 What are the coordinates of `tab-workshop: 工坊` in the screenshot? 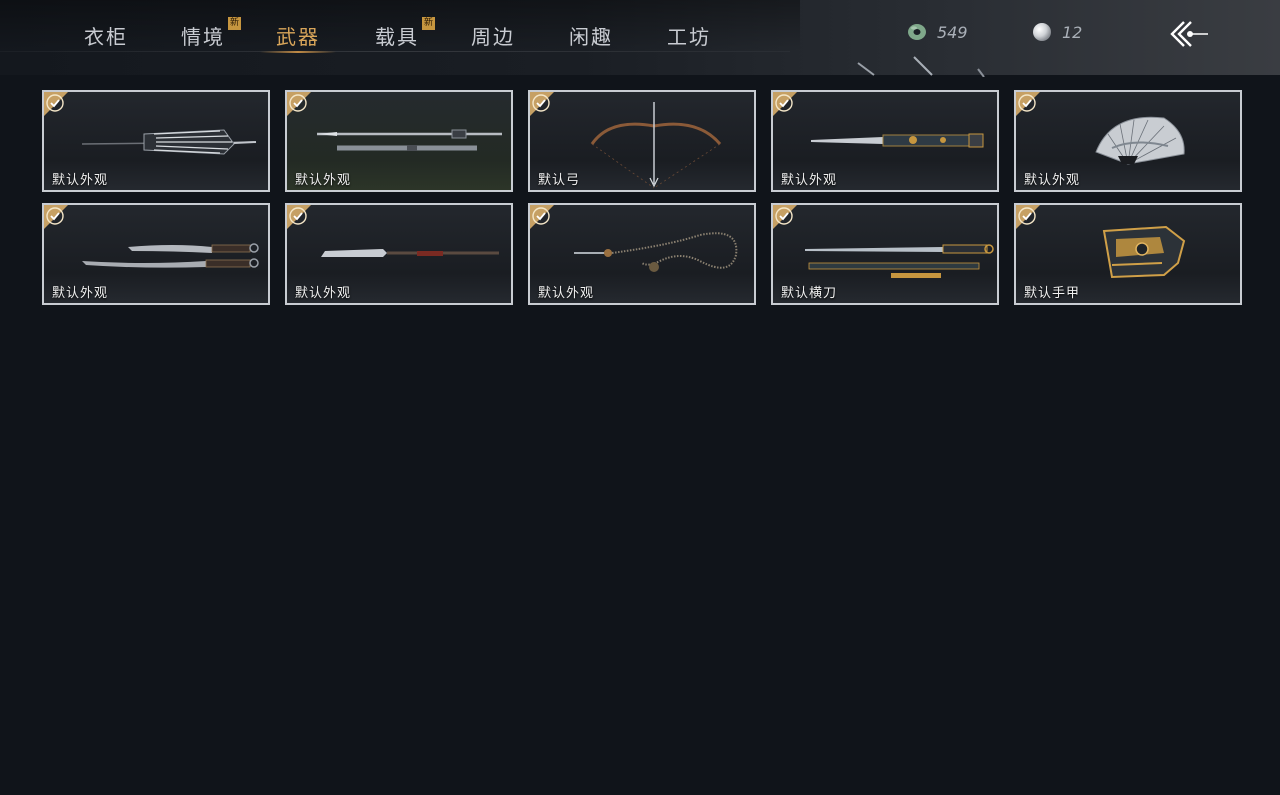 It's located at (689, 36).